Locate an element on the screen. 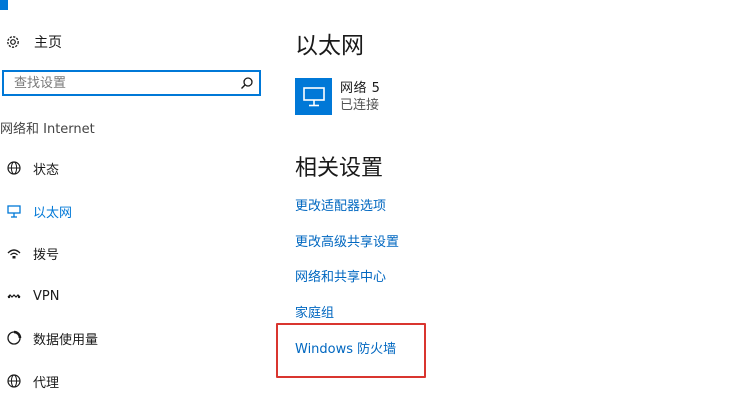 Image resolution: width=734 pixels, height=400 pixels. home-label: 主页 is located at coordinates (48, 43).